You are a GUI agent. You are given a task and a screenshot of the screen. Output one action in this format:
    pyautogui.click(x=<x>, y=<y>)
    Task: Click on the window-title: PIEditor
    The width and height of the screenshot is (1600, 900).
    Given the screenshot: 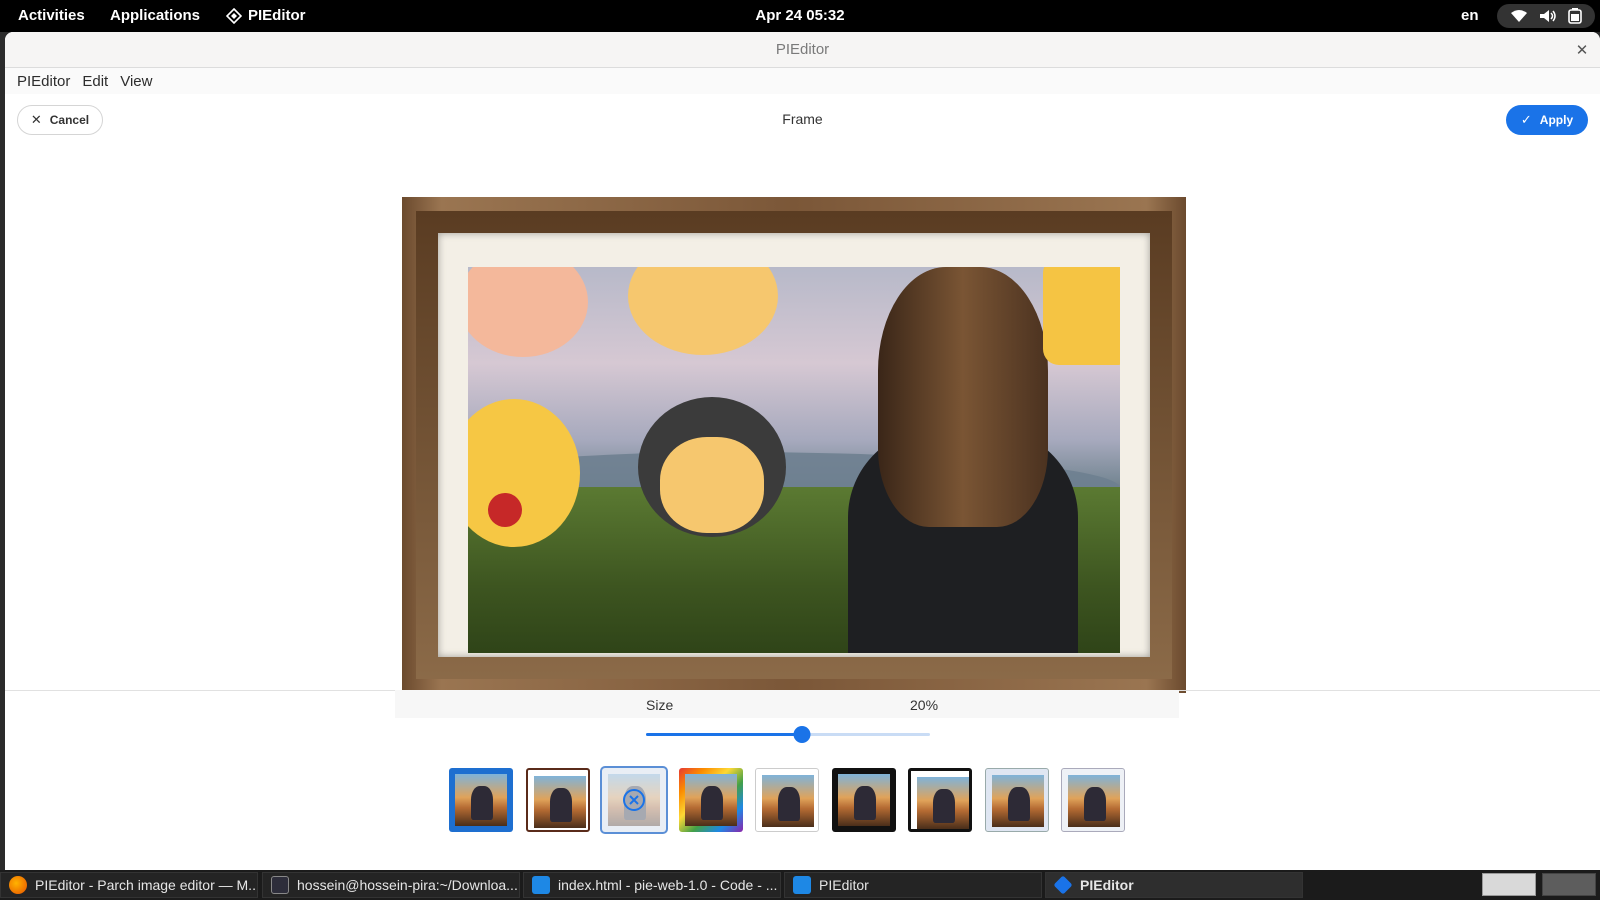 What is the action you would take?
    pyautogui.click(x=802, y=49)
    